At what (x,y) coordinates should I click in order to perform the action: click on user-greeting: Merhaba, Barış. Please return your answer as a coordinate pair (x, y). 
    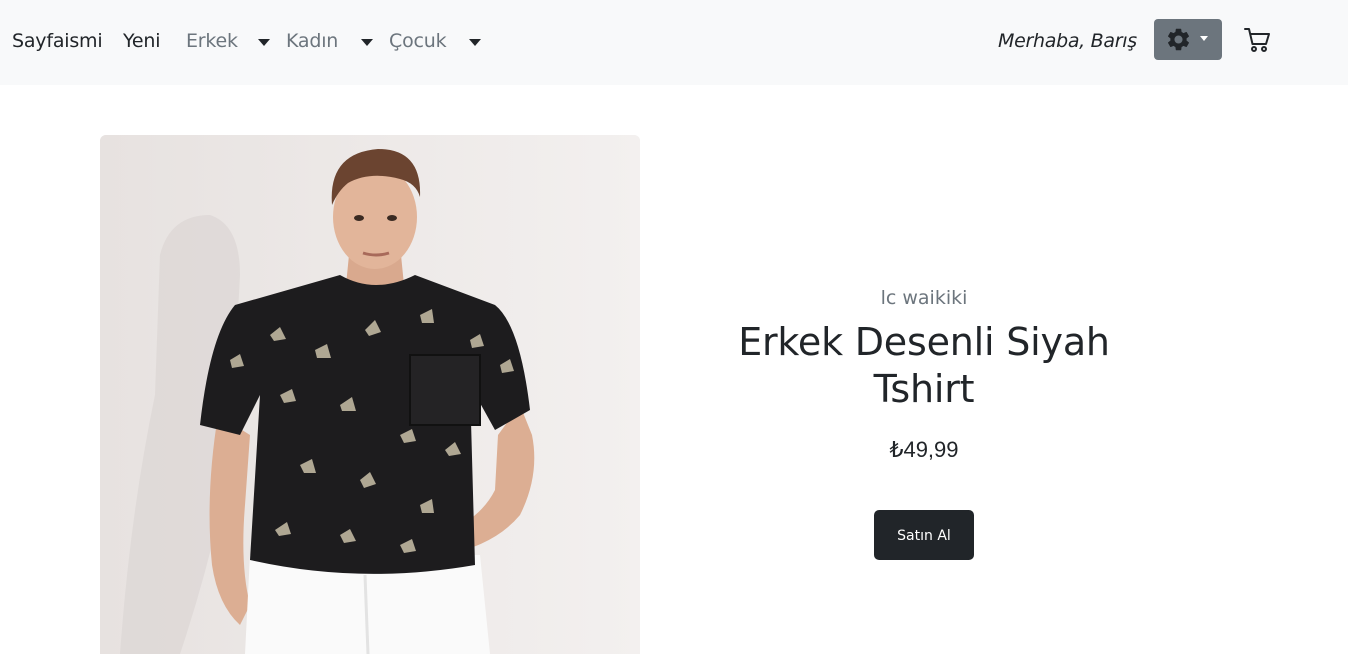
    Looking at the image, I should click on (1067, 41).